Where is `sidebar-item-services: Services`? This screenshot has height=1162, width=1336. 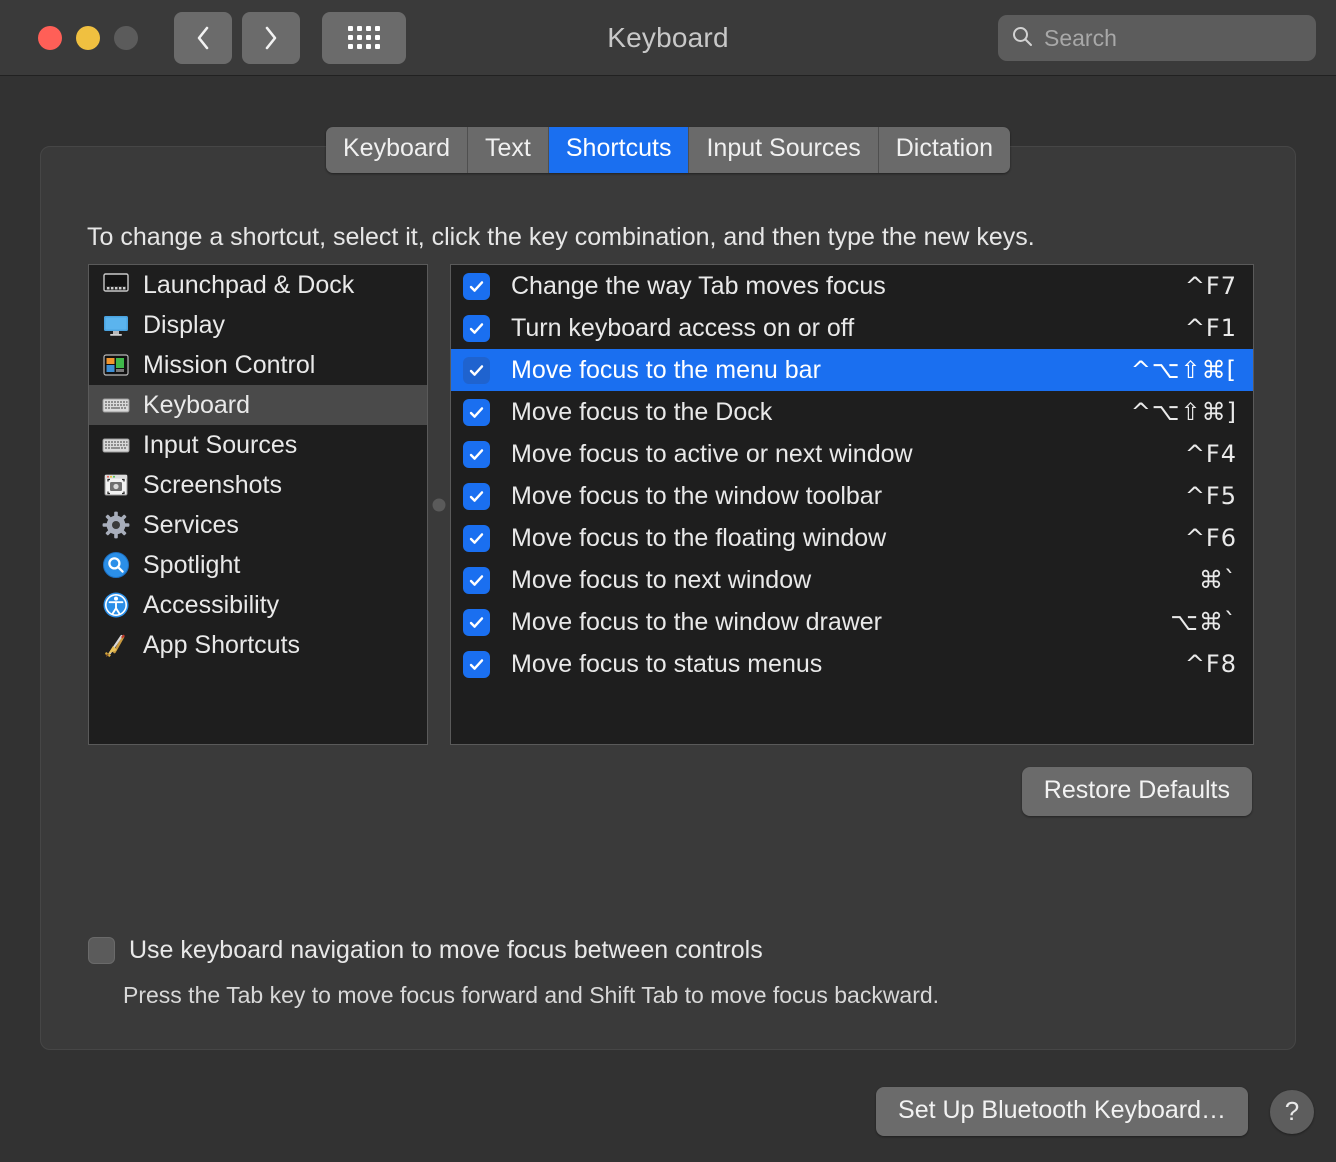
sidebar-item-services: Services is located at coordinates (258, 525).